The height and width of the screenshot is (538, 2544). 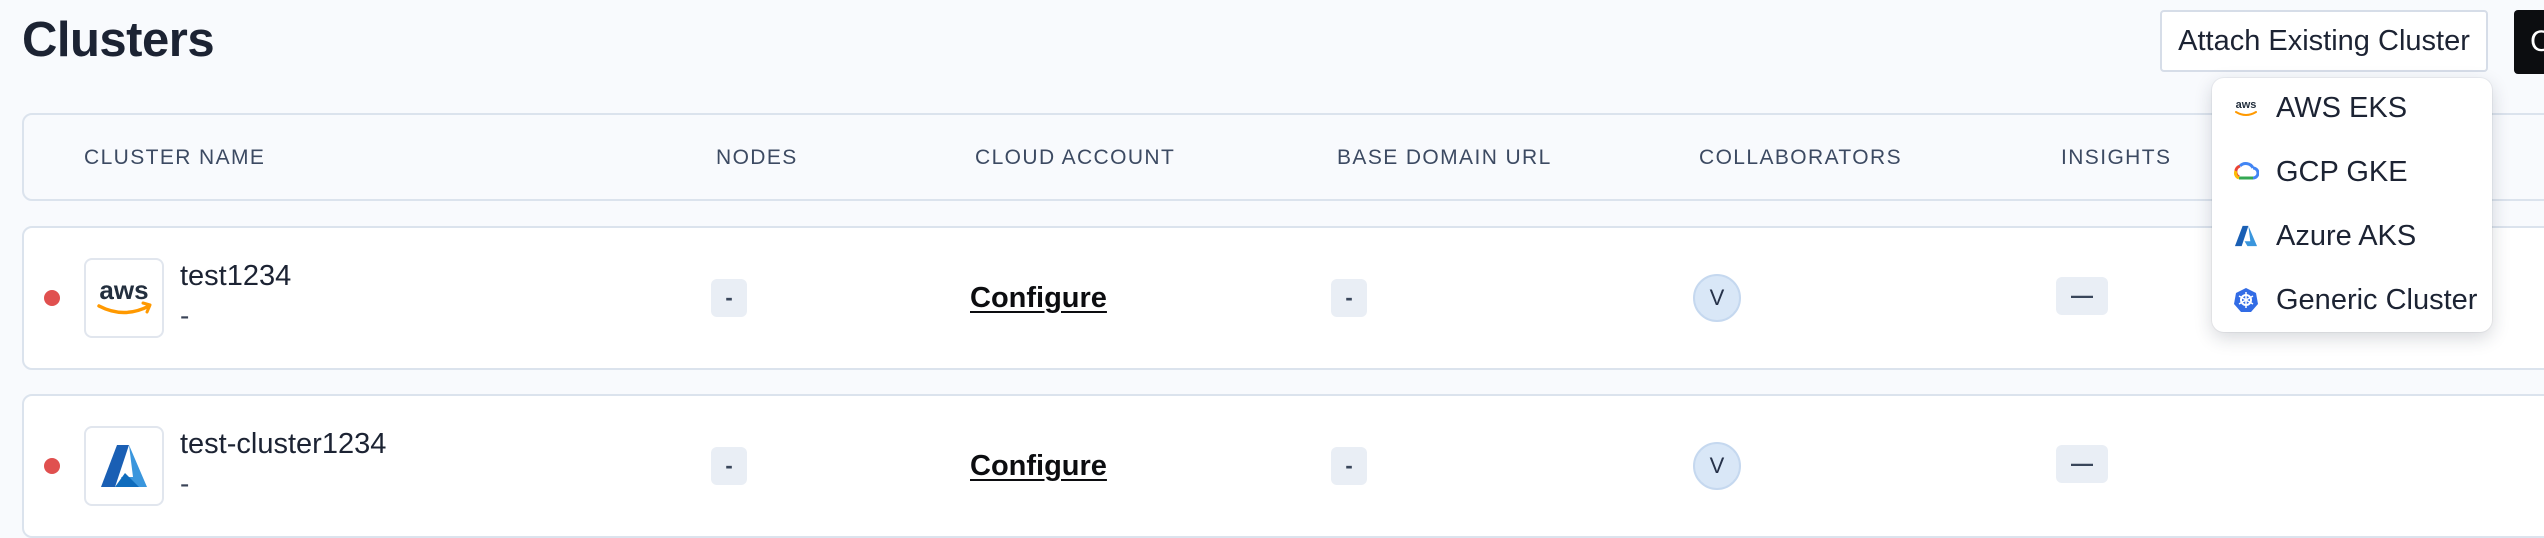 I want to click on aws-logo-icon: aws, so click(x=124, y=298).